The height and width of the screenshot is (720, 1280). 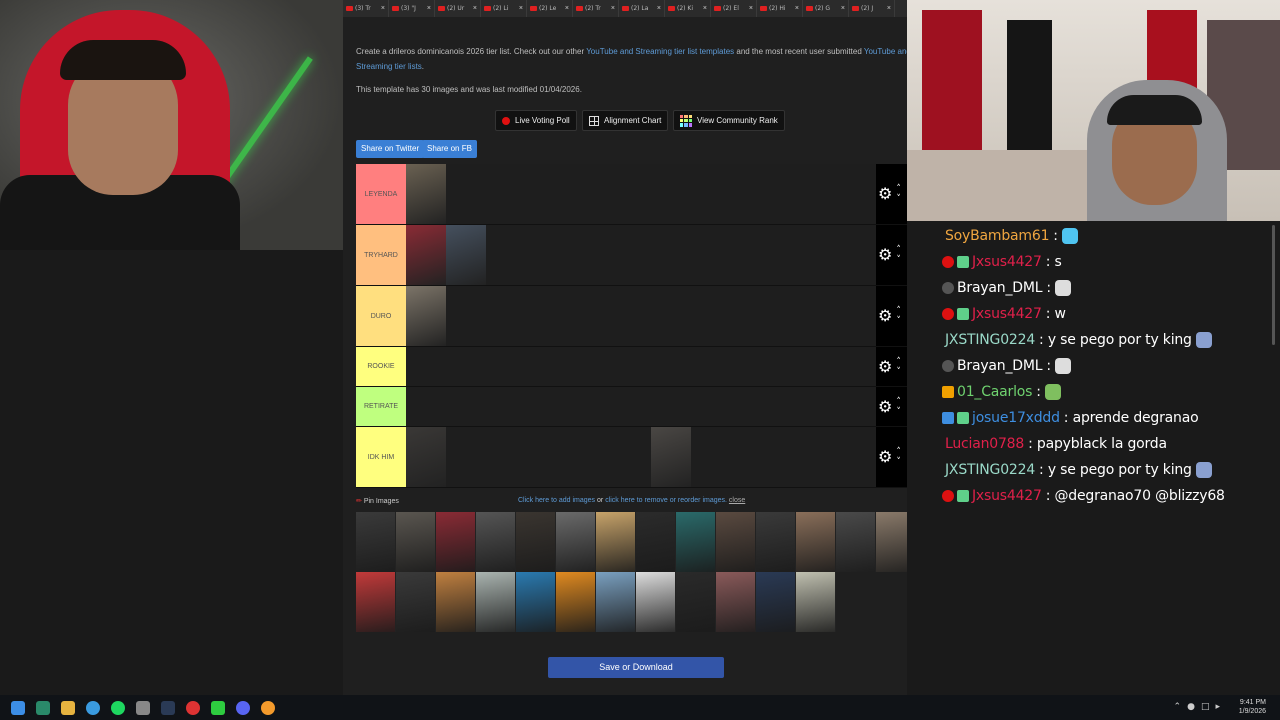 What do you see at coordinates (872, 8) in the screenshot?
I see `browser-tab: (2) J ×` at bounding box center [872, 8].